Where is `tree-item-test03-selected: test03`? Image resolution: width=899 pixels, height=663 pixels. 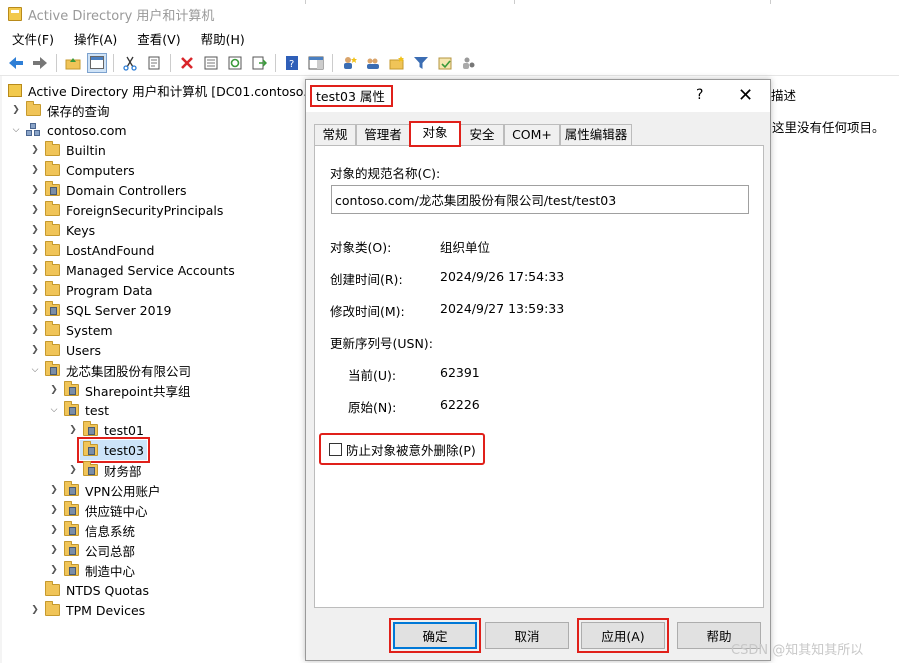
tree-item-test03-selected: test03 is located at coordinates (113, 450).